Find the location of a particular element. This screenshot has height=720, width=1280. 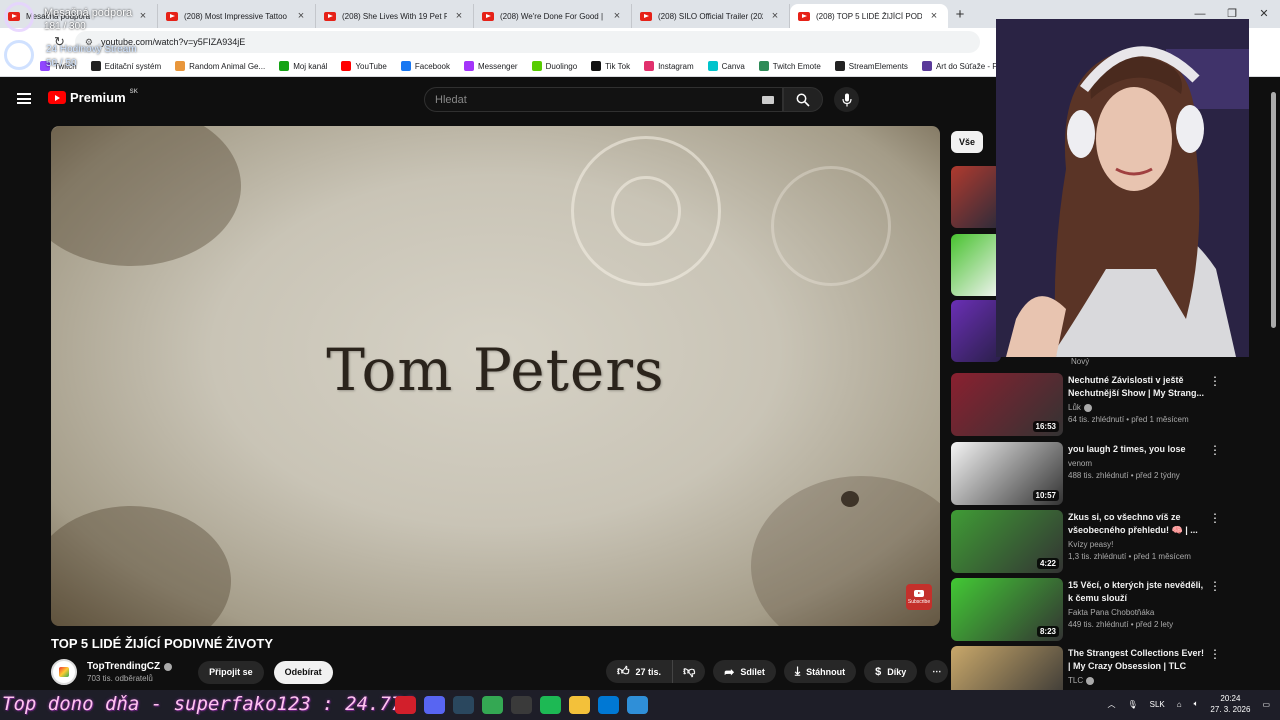

search-input: Hledat is located at coordinates (603, 99).